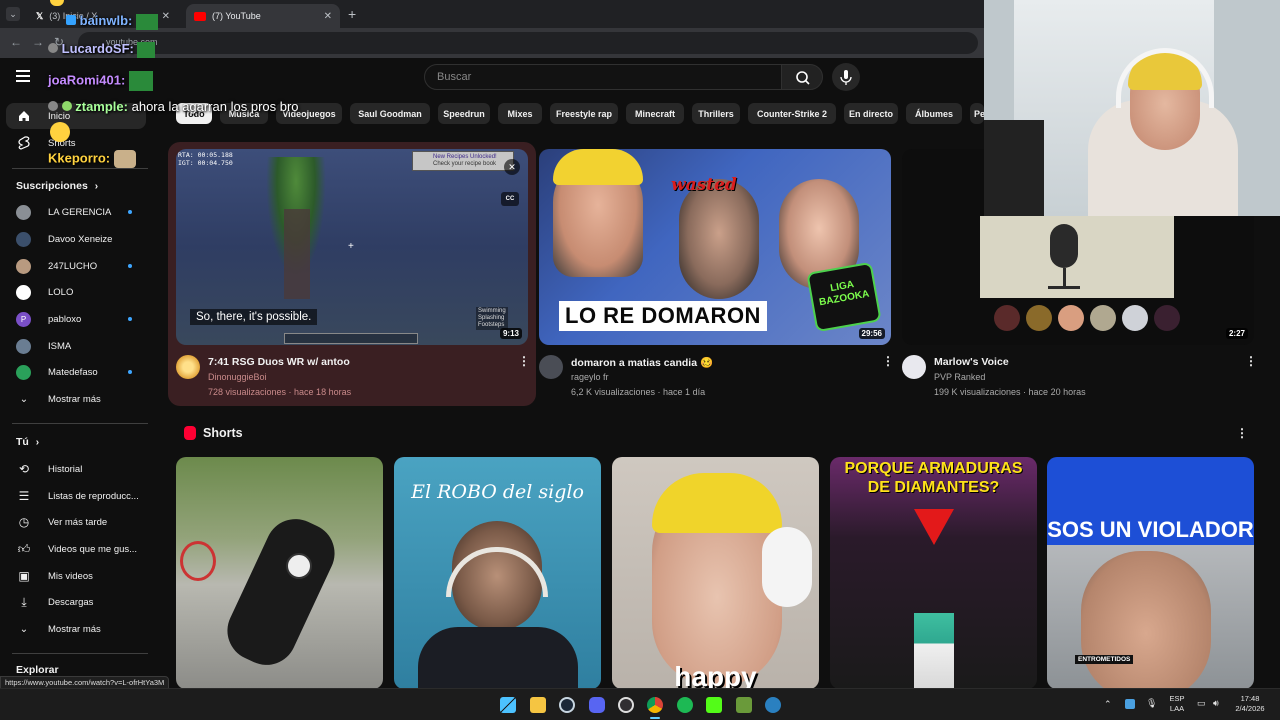  Describe the element at coordinates (79, 576) in the screenshot. I see `sidebar-item-my-videos: ▣ Mis videos` at that location.